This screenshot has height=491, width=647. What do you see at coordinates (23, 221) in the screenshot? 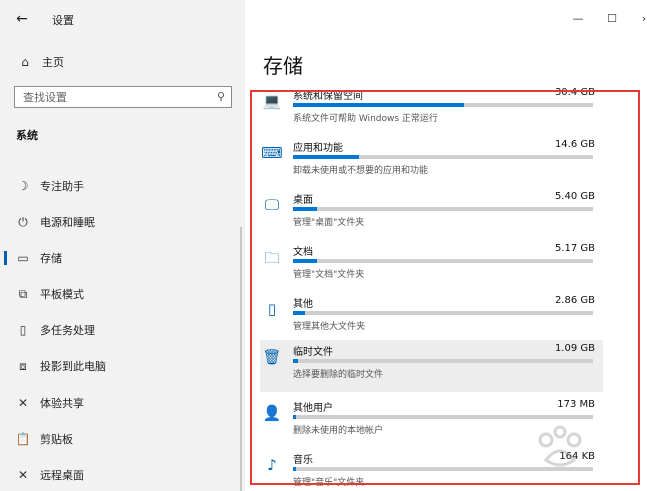
I see `power-icon: ⏻` at bounding box center [23, 221].